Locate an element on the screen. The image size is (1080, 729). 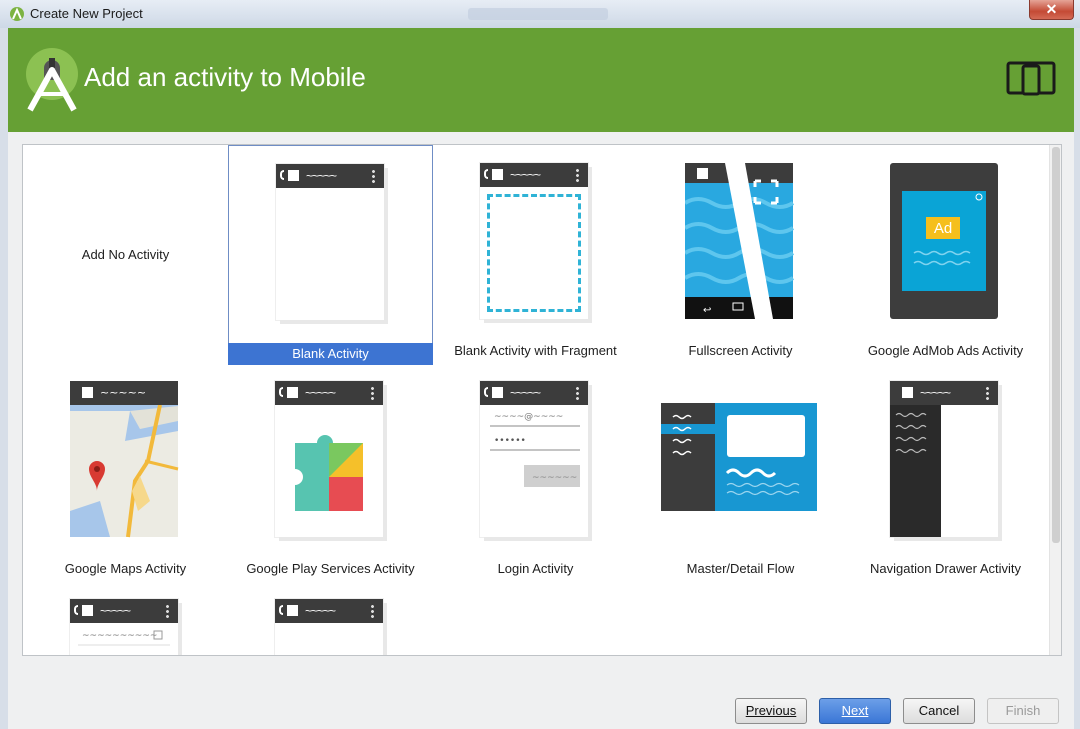
tile-label: Blank Activity is located at coordinates (330, 354).